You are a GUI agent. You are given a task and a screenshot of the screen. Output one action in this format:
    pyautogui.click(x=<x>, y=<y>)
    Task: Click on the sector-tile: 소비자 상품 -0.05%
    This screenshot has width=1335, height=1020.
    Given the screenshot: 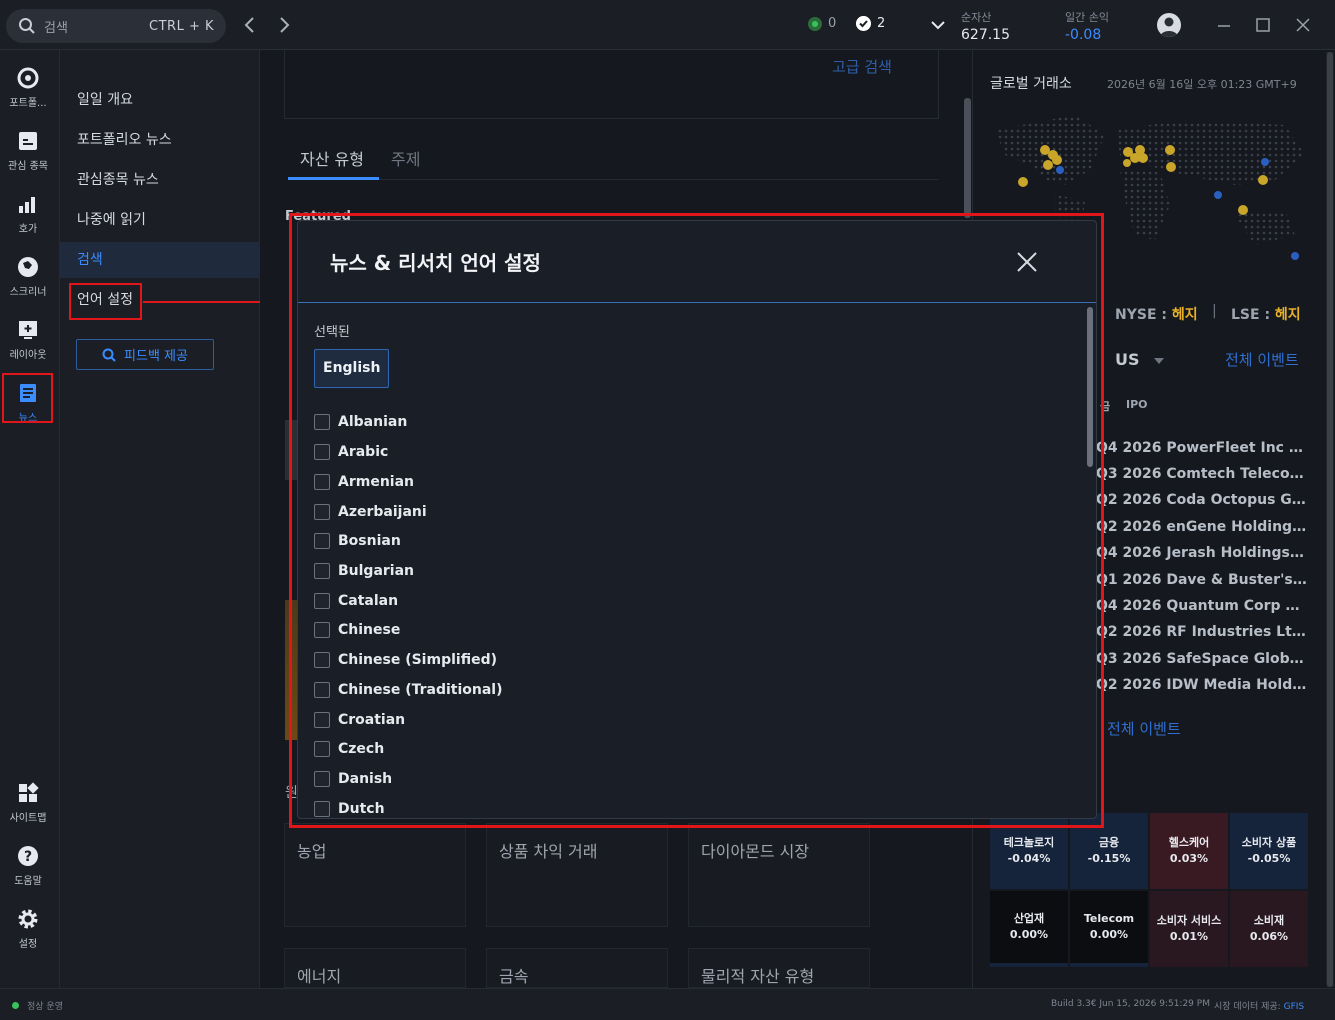 What is the action you would take?
    pyautogui.click(x=1269, y=851)
    